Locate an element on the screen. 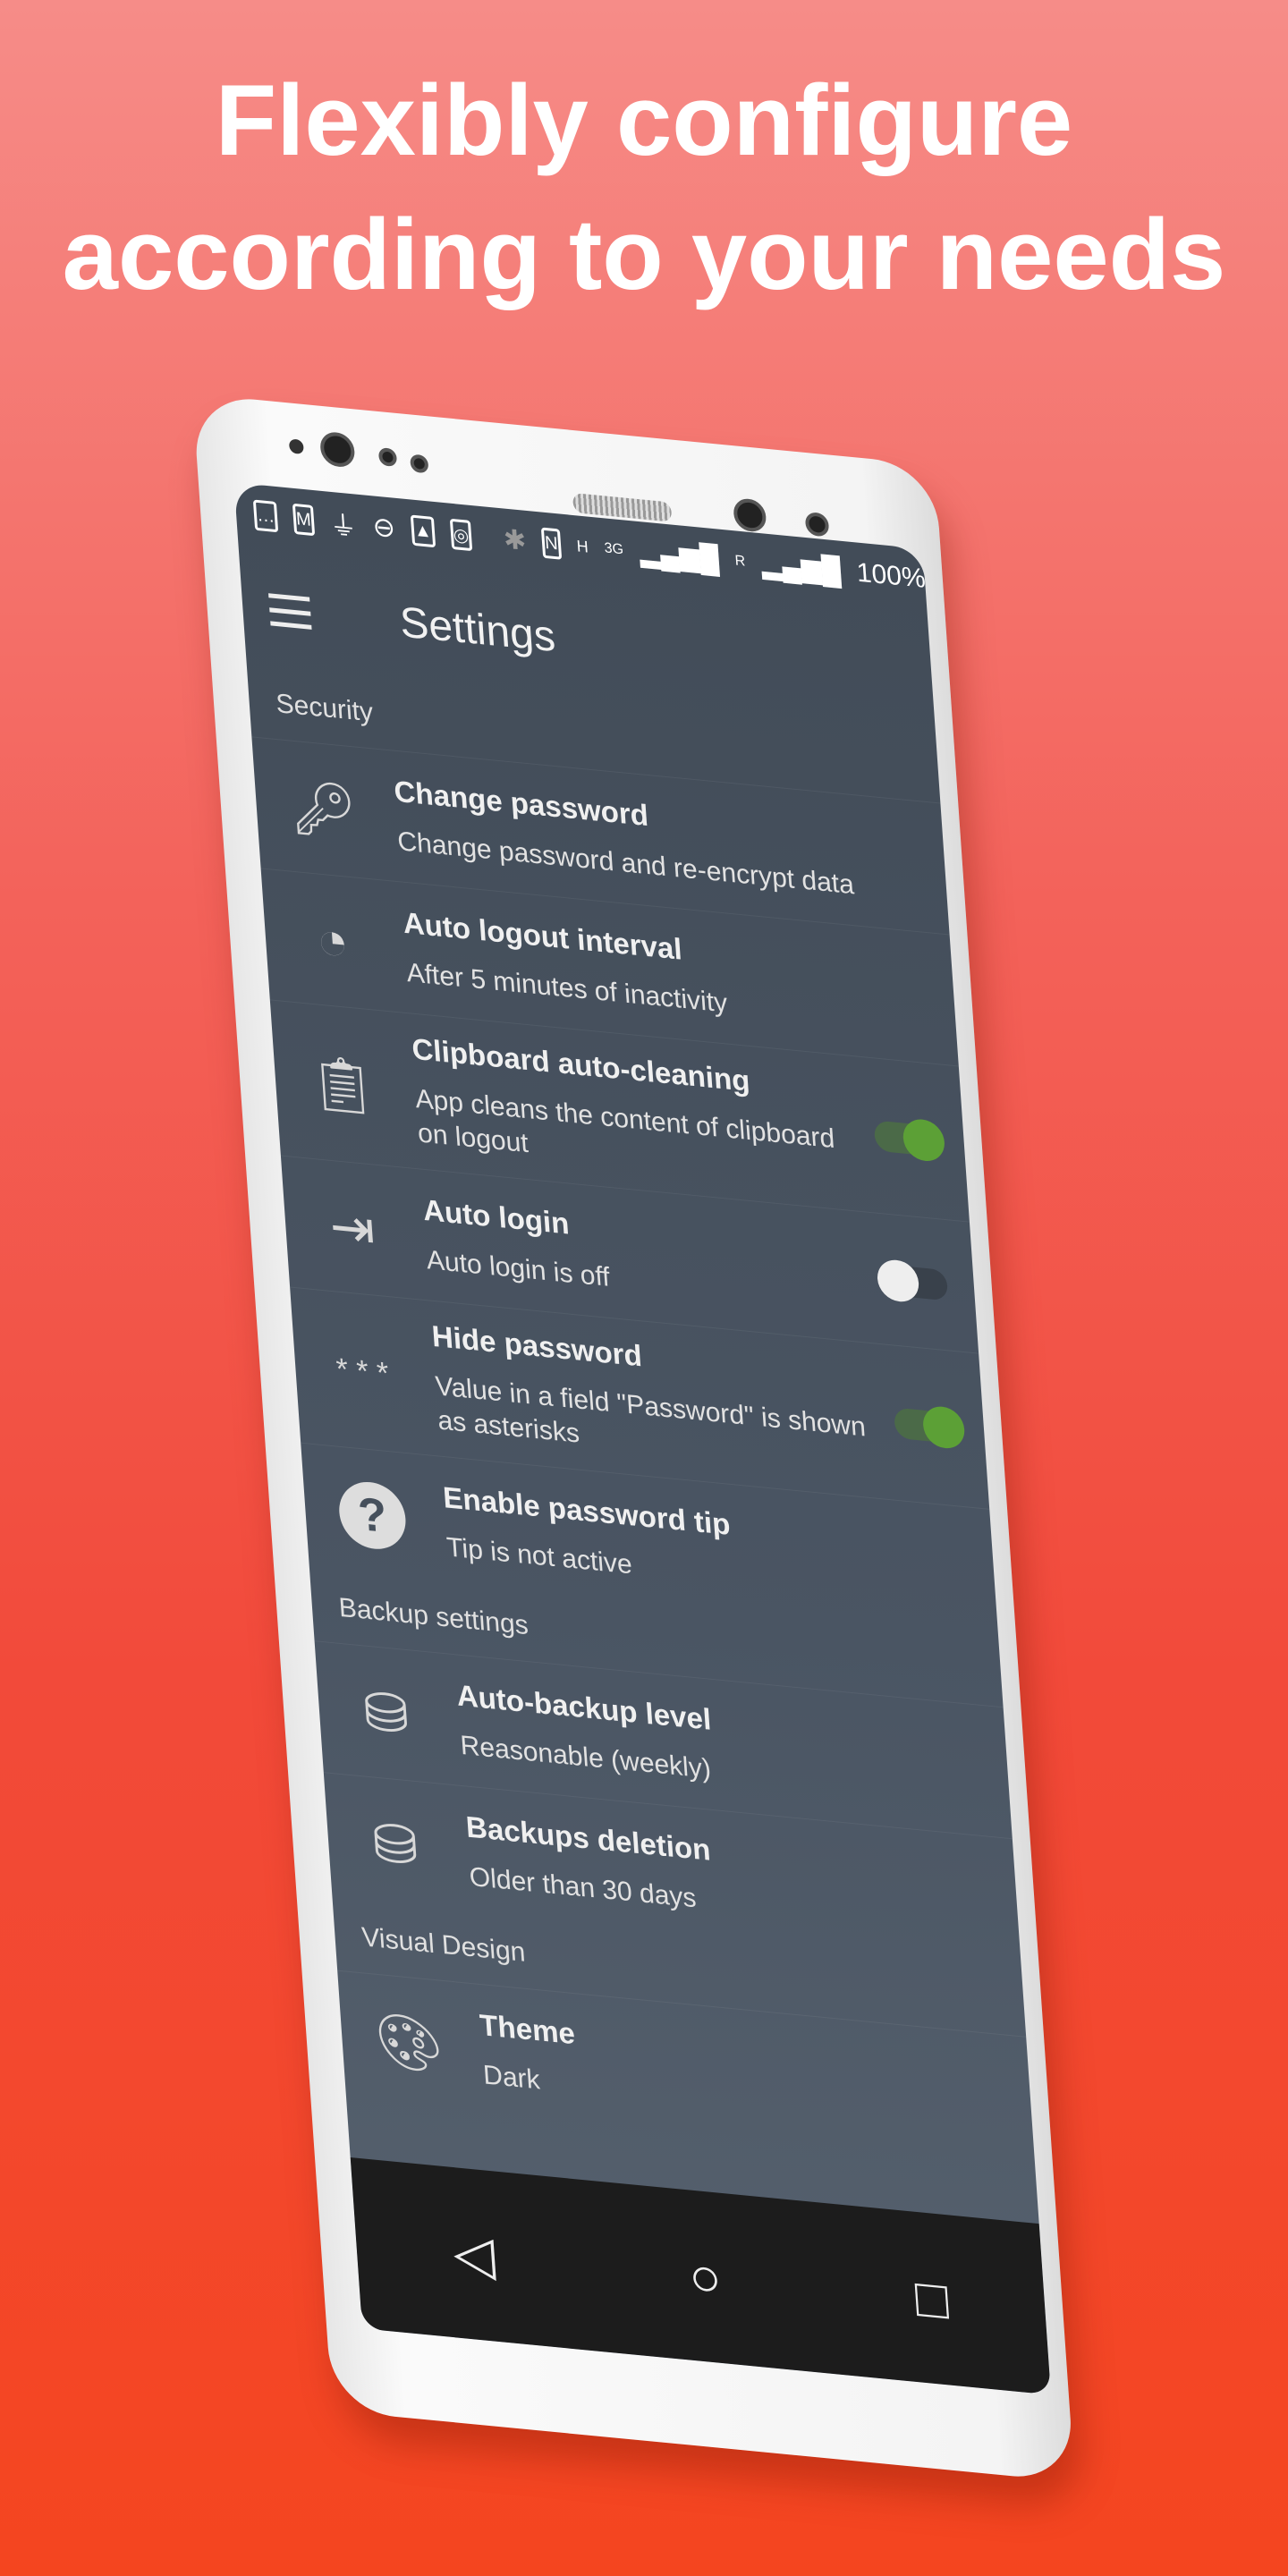 This screenshot has width=1288, height=2576. nfc-icon: N is located at coordinates (551, 543).